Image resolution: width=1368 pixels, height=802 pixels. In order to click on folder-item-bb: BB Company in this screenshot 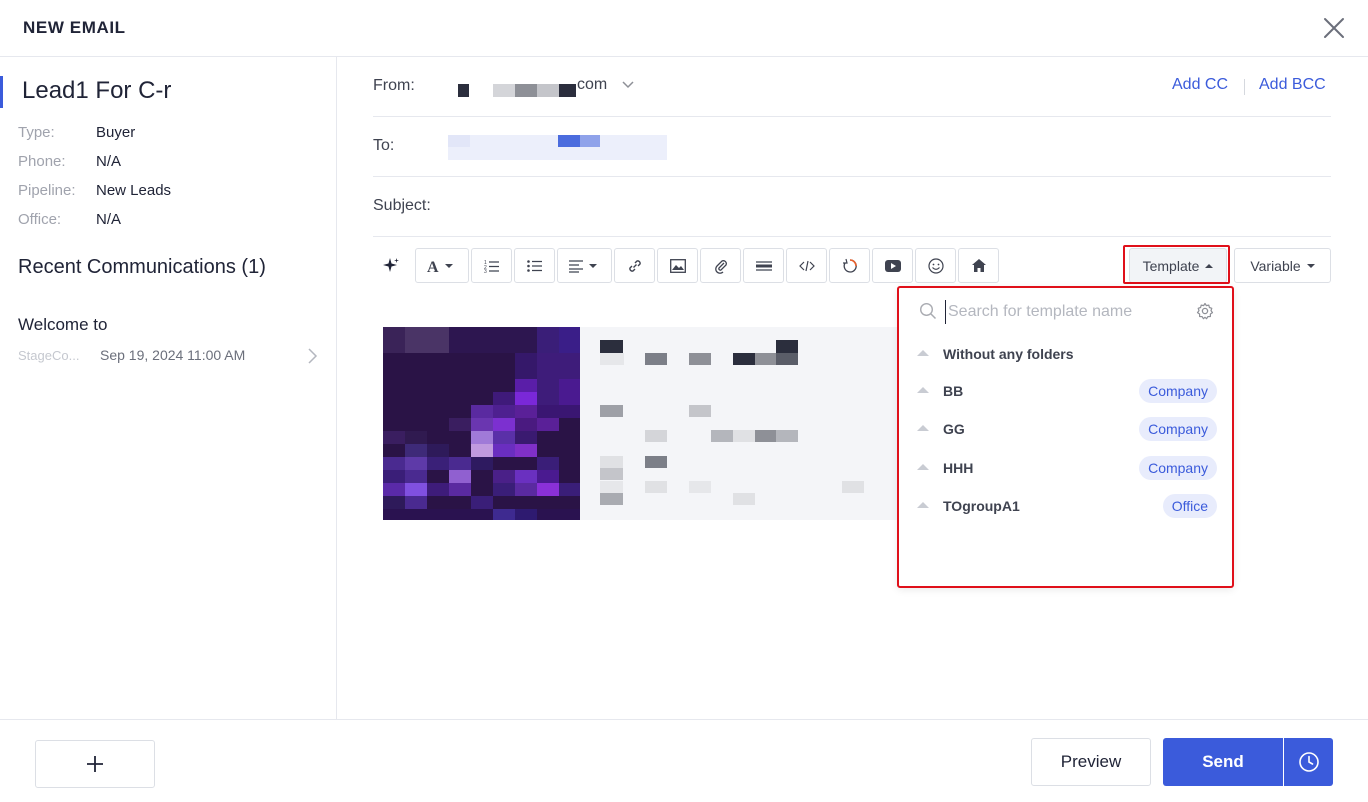, I will do `click(1067, 391)`.